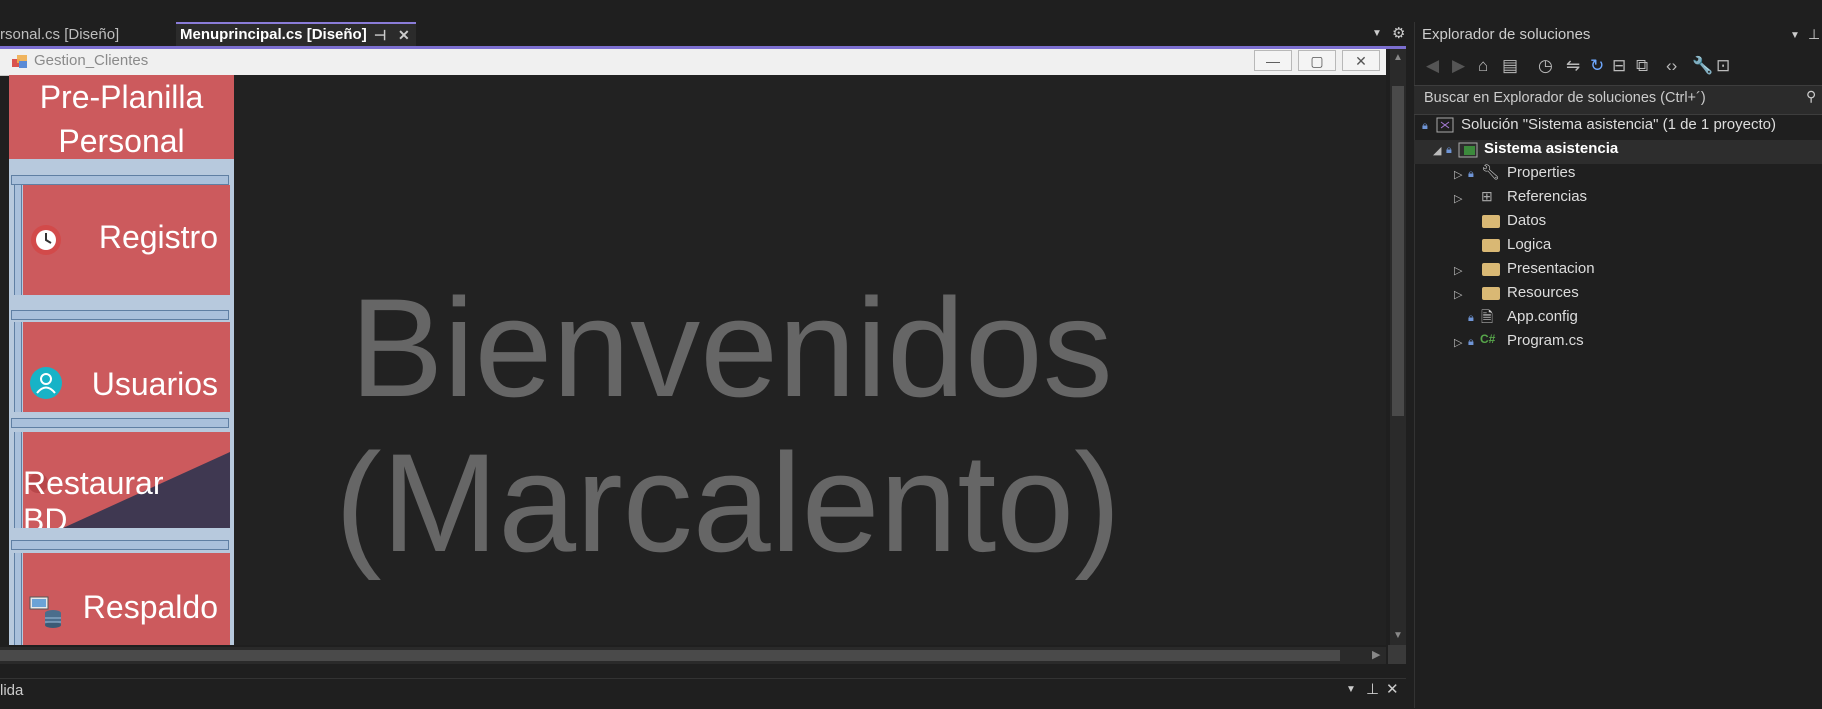  I want to click on tab-menuprincipal-design: Menuprincipal.cs [Diseño] ⊣ ✕, so click(296, 35).